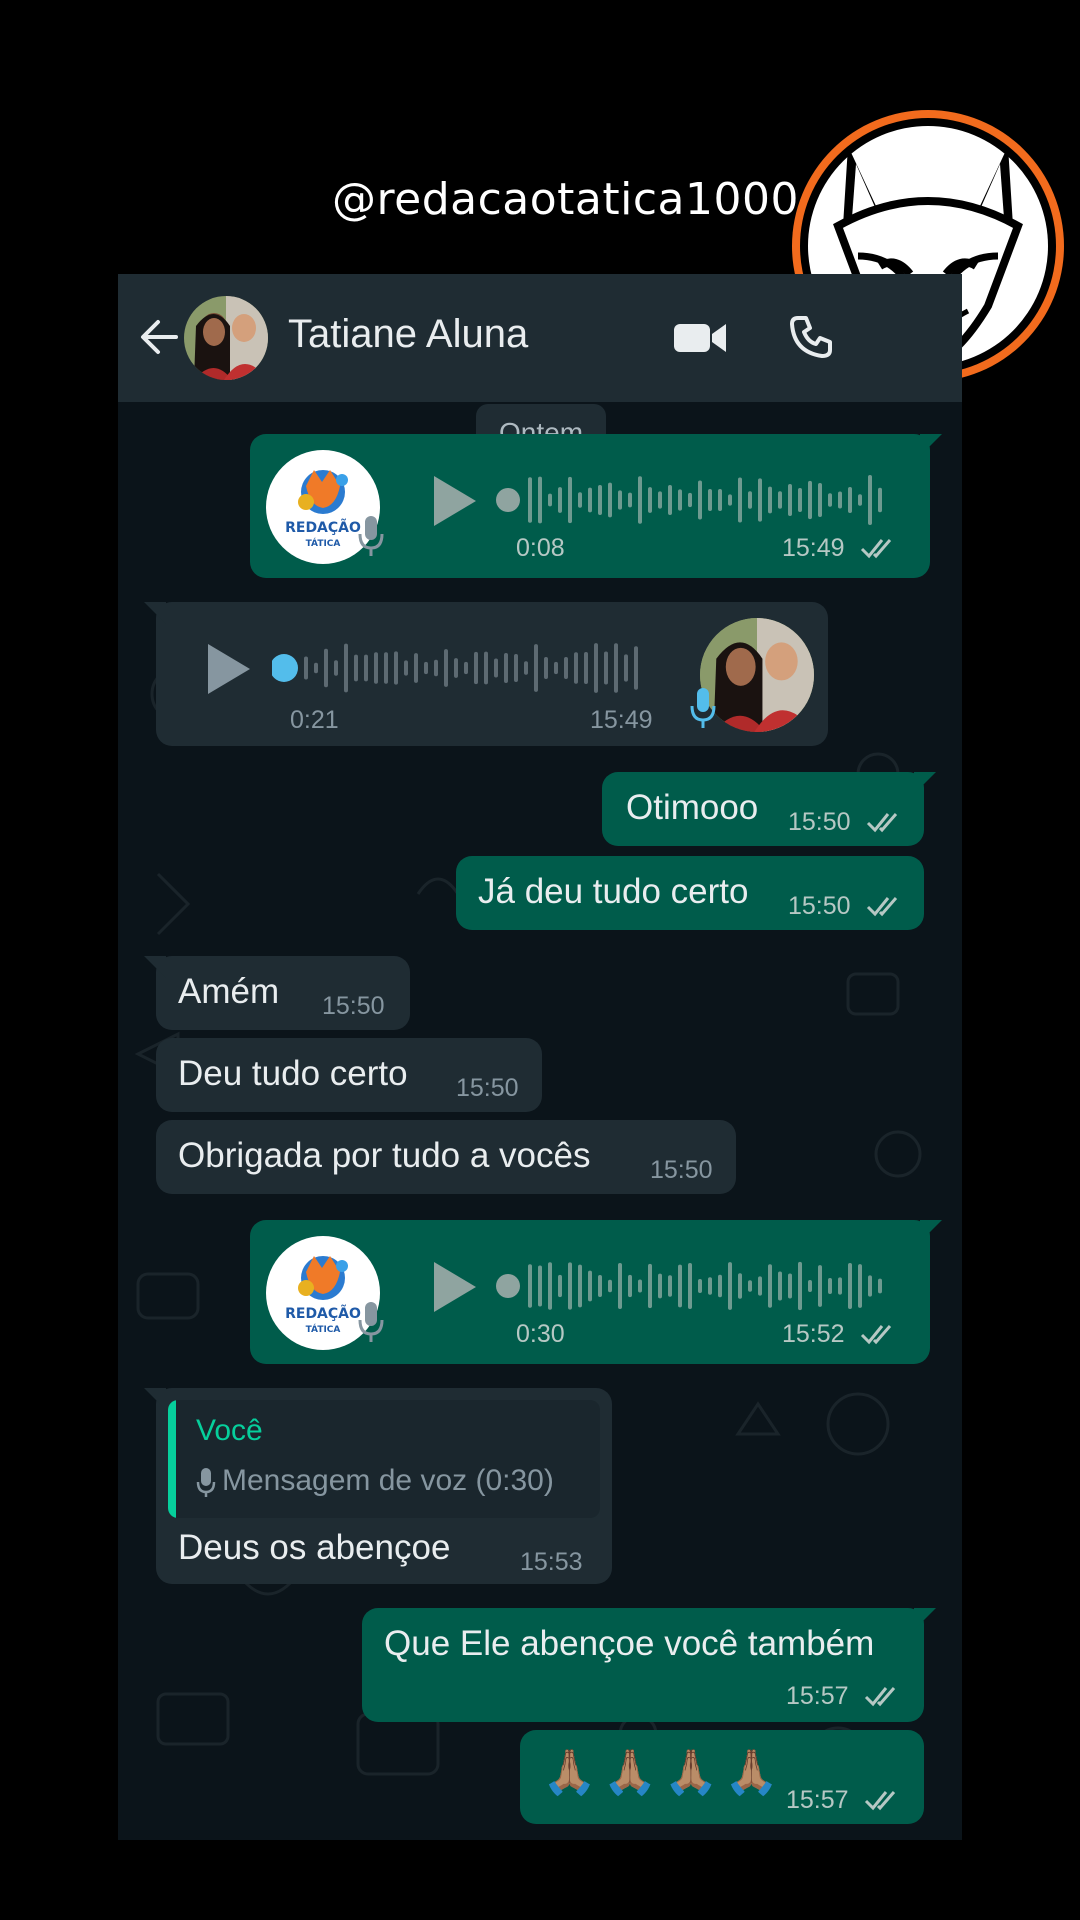 The image size is (1080, 1920). What do you see at coordinates (172, 1459) in the screenshot?
I see `quote-accent-bar` at bounding box center [172, 1459].